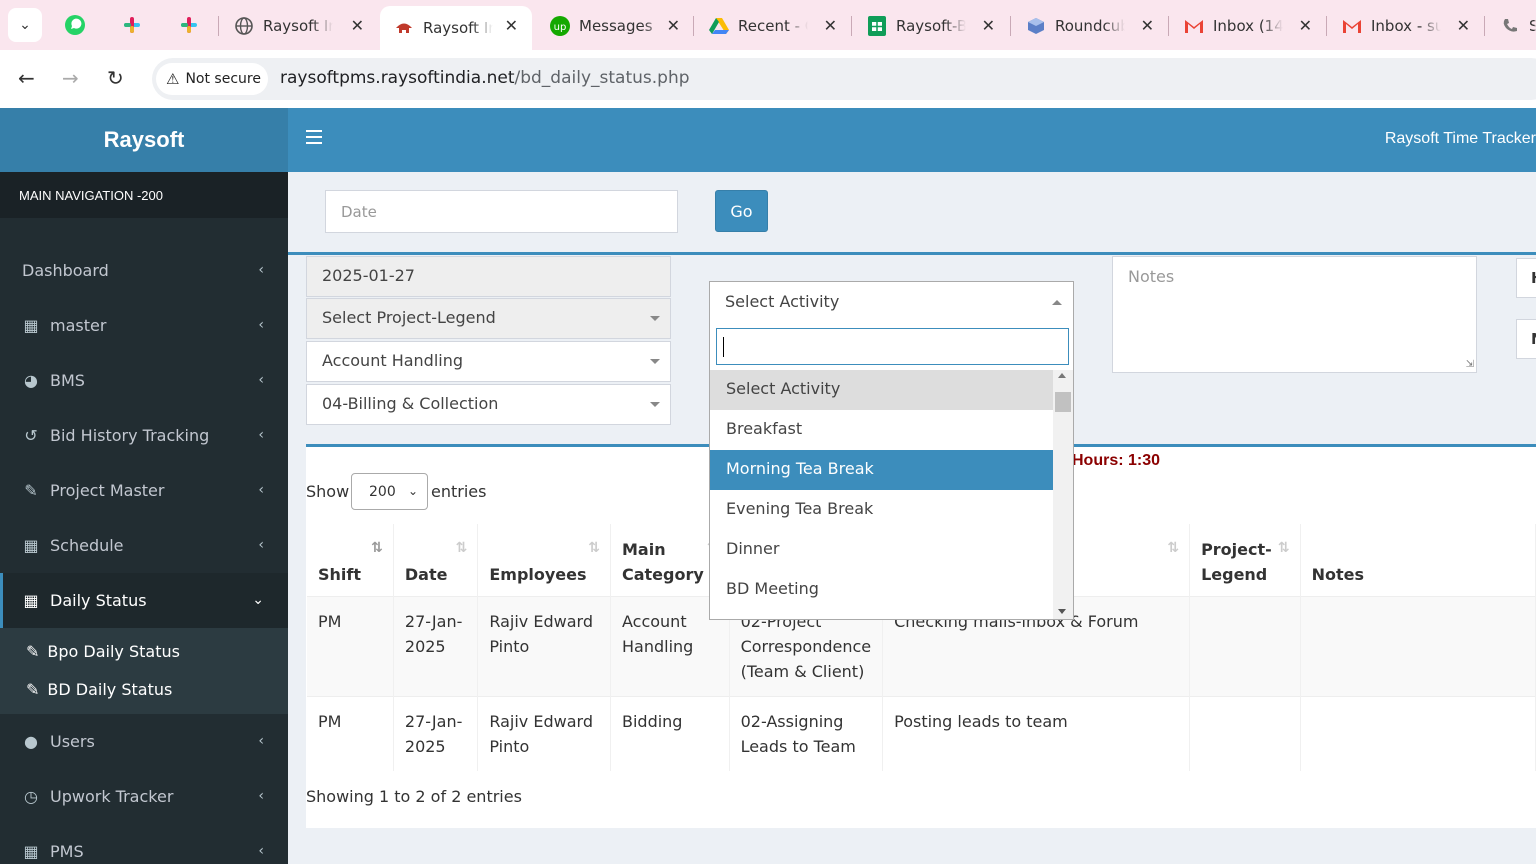 This screenshot has width=1536, height=864. I want to click on sidebar-item-pms: ▦ PMS ‹, so click(144, 844).